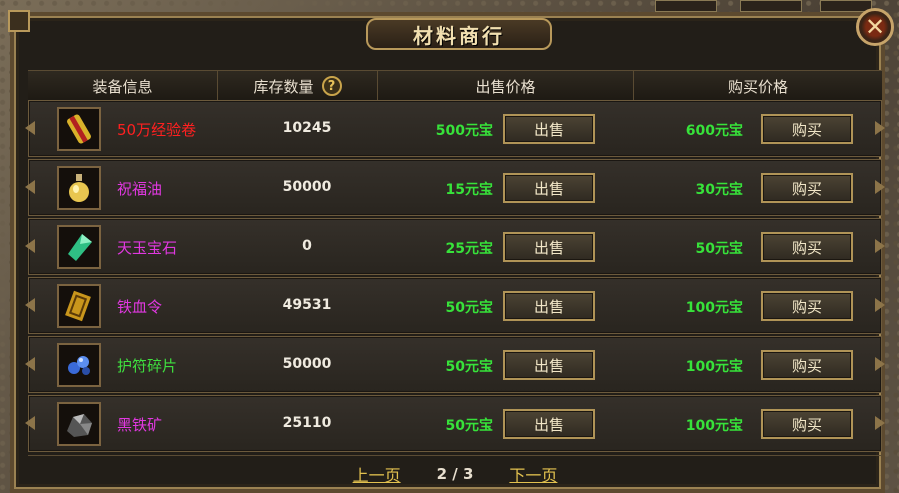 The width and height of the screenshot is (899, 493). Describe the element at coordinates (140, 425) in the screenshot. I see `item-name: 黑铁矿` at that location.